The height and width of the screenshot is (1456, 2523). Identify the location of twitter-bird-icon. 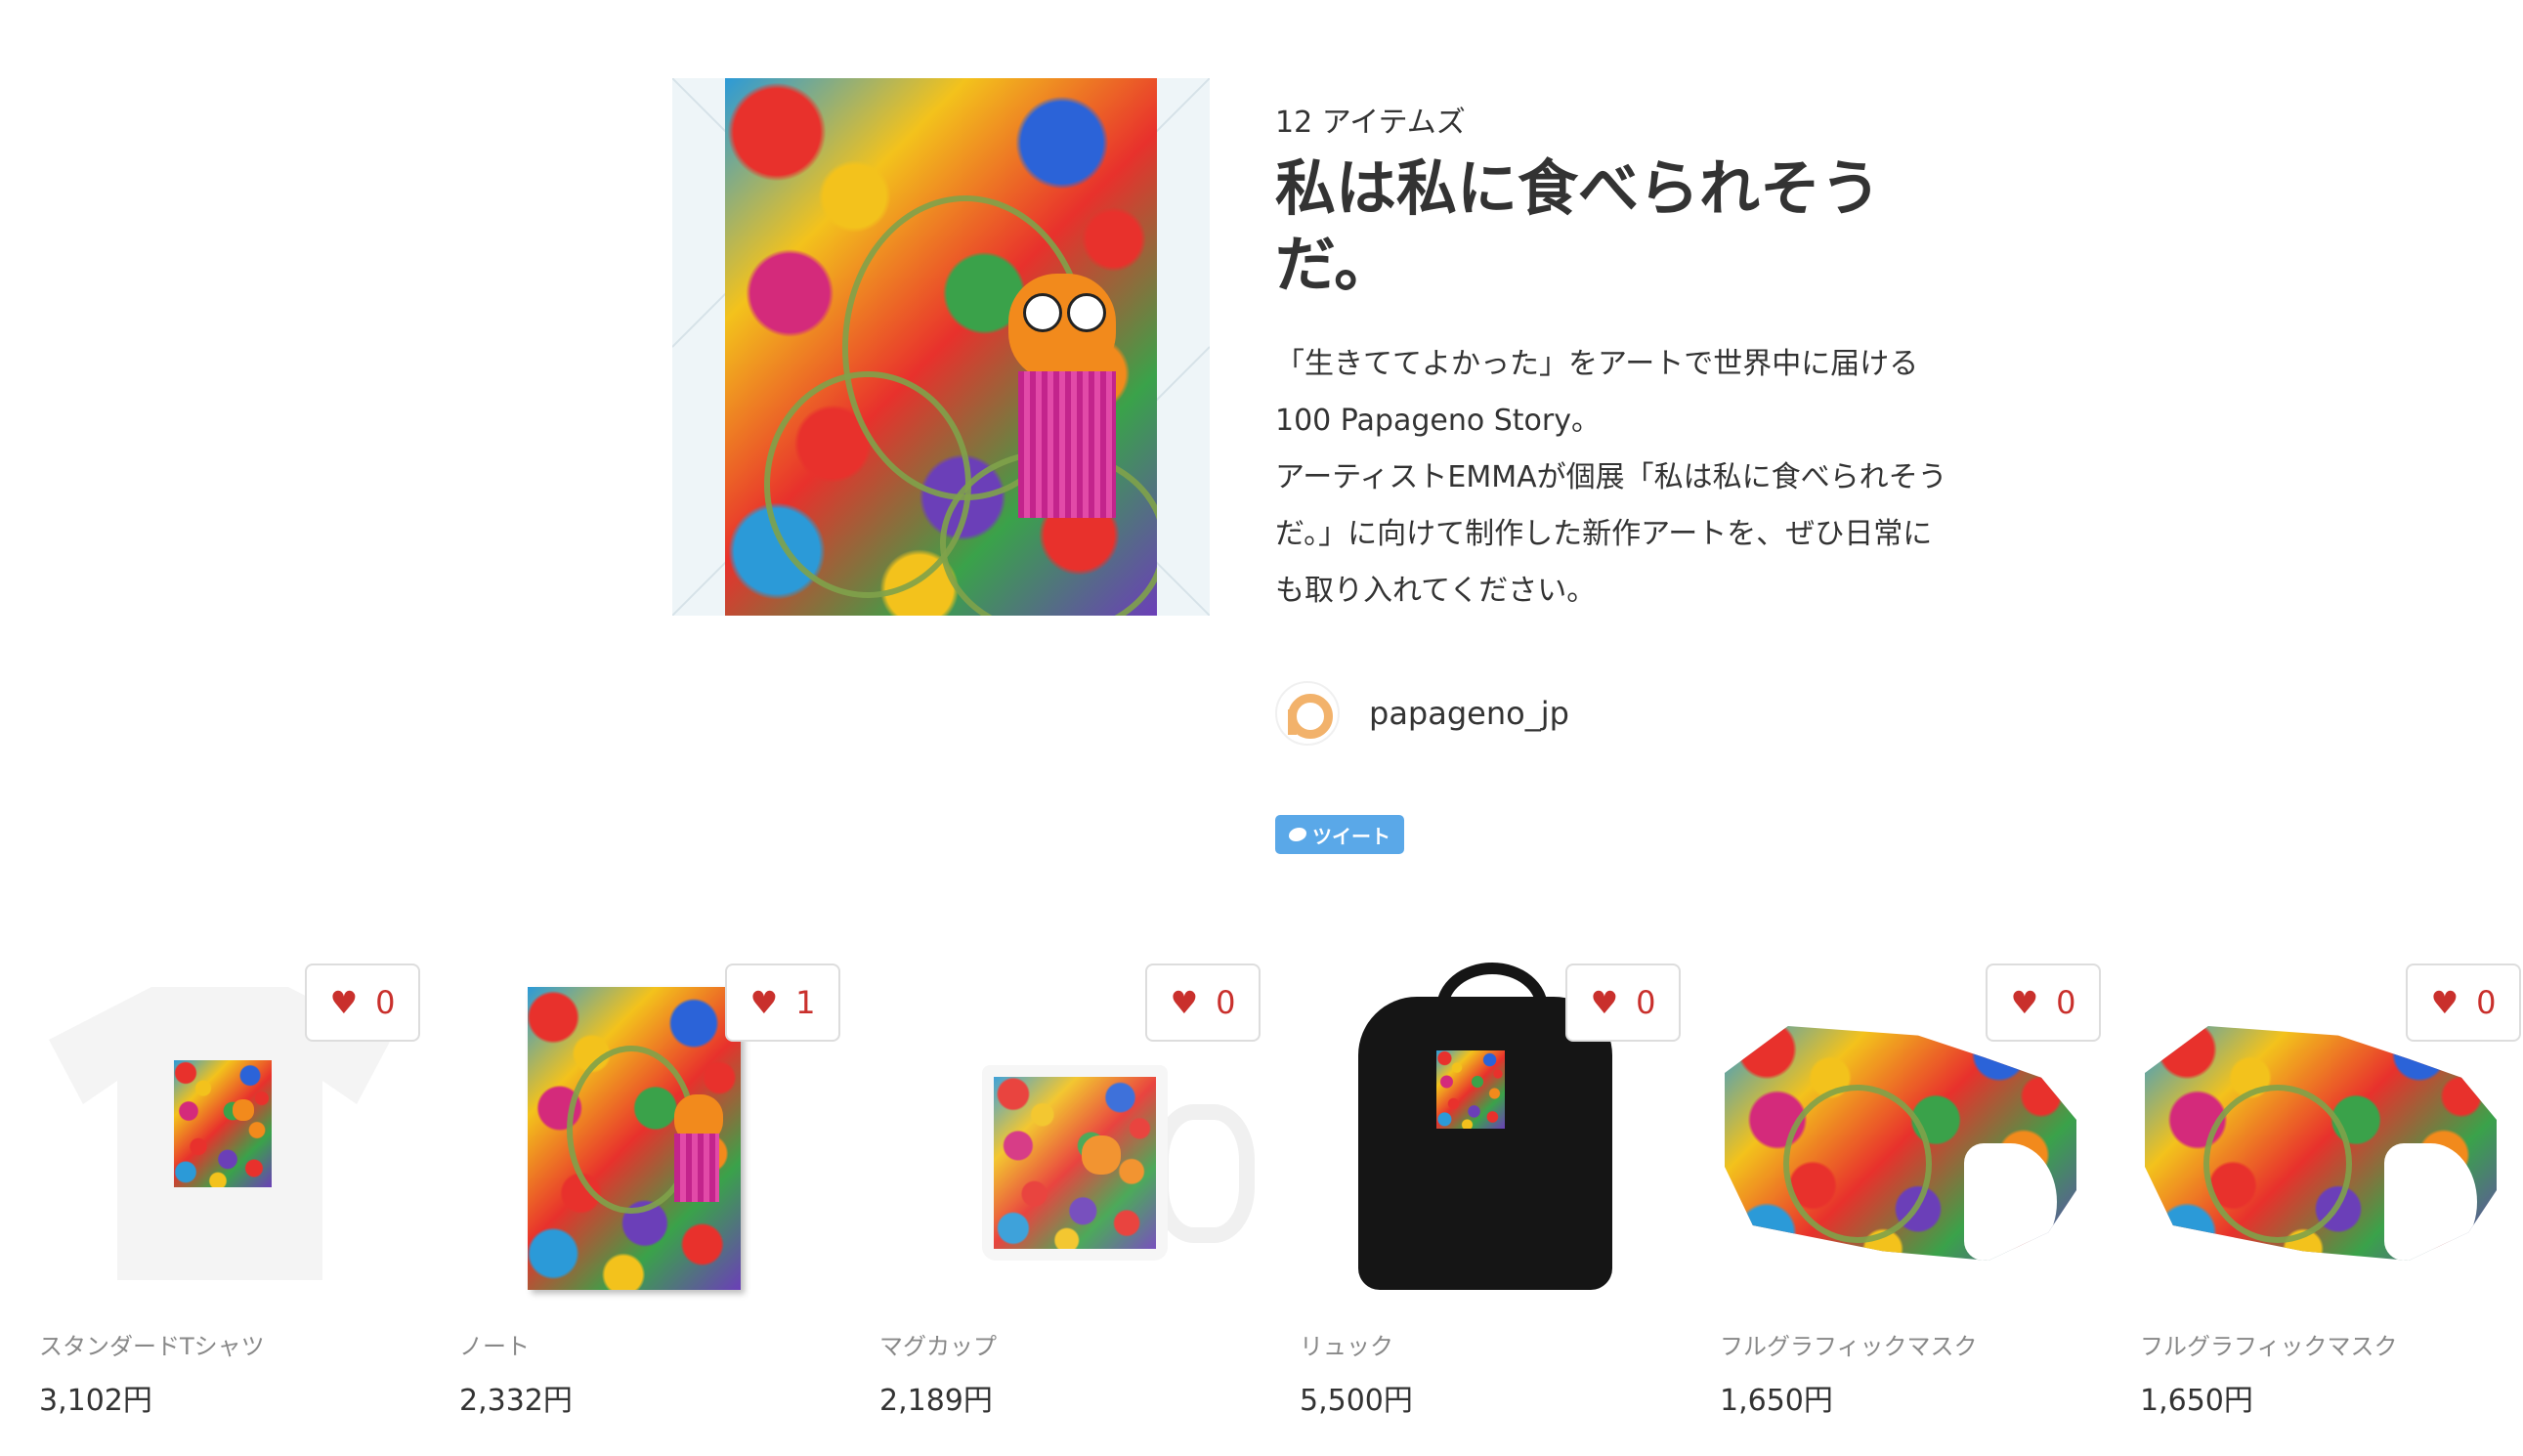
(1298, 834).